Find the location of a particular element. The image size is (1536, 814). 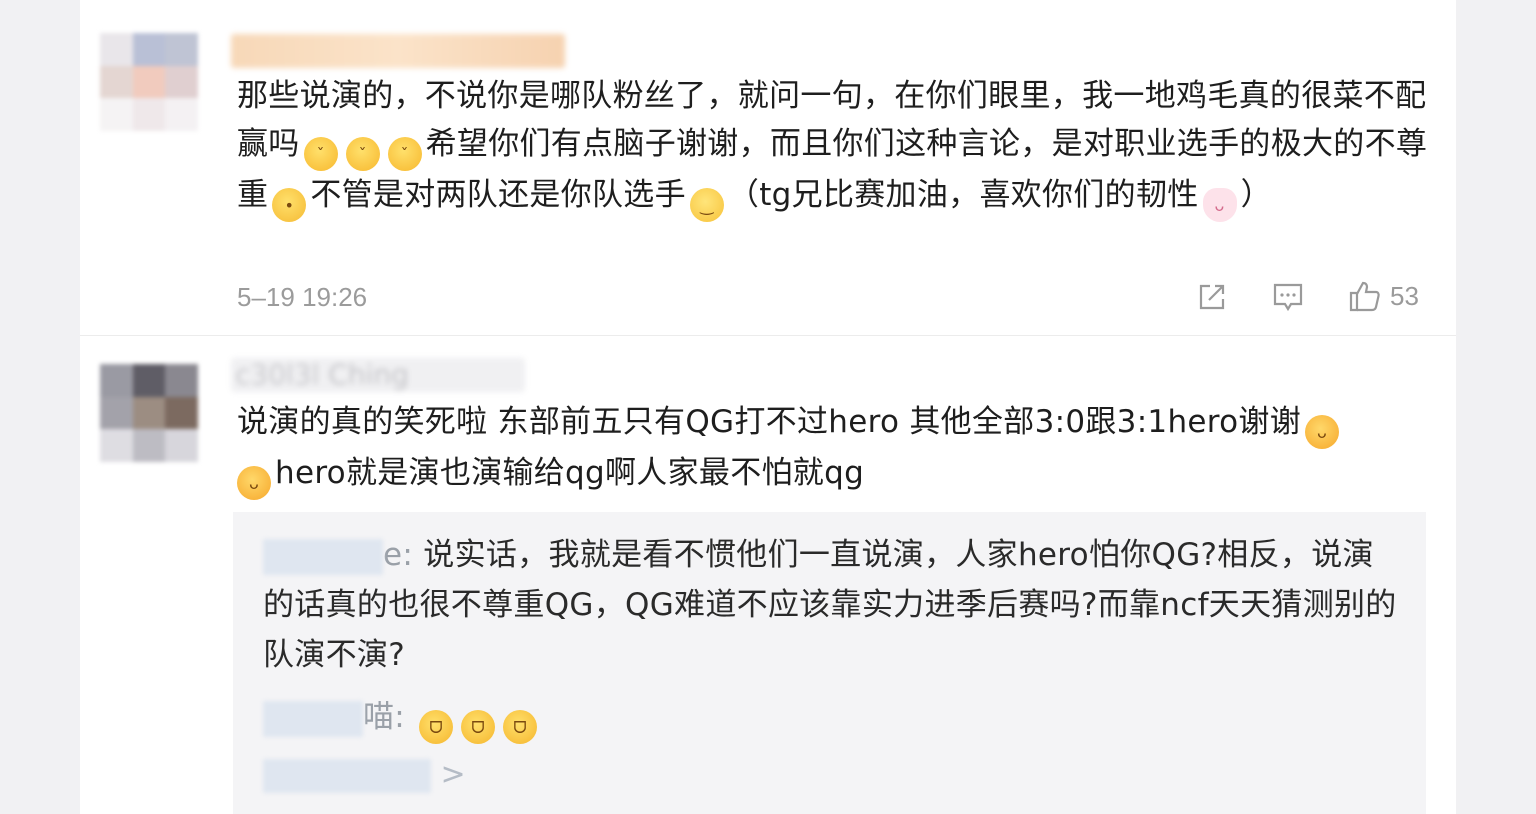

more-replies-link: > is located at coordinates (364, 775).